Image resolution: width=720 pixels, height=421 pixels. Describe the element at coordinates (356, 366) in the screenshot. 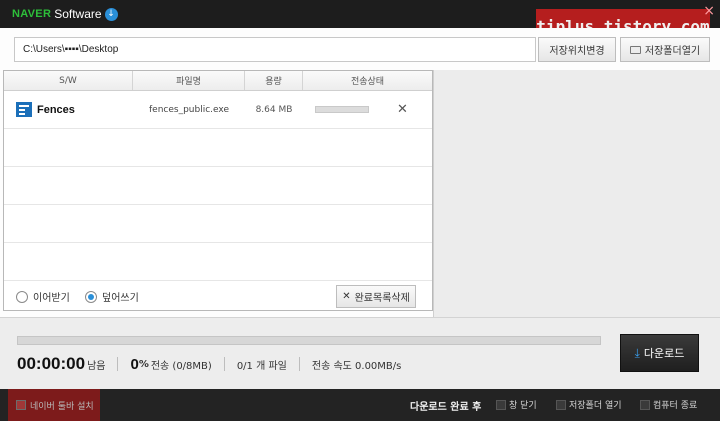

I see `transfer-speed: 전송 속도 0.00MB/s` at that location.